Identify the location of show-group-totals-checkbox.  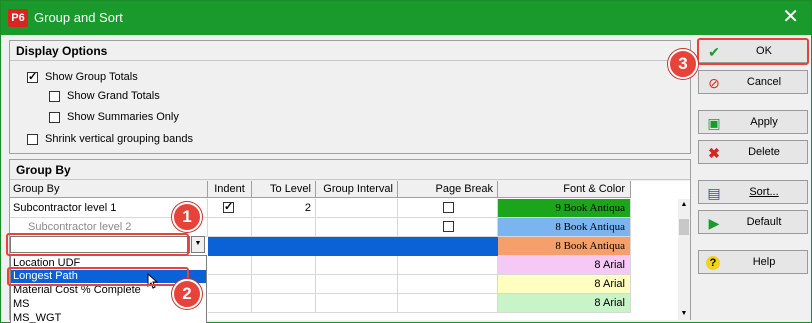
(32, 76).